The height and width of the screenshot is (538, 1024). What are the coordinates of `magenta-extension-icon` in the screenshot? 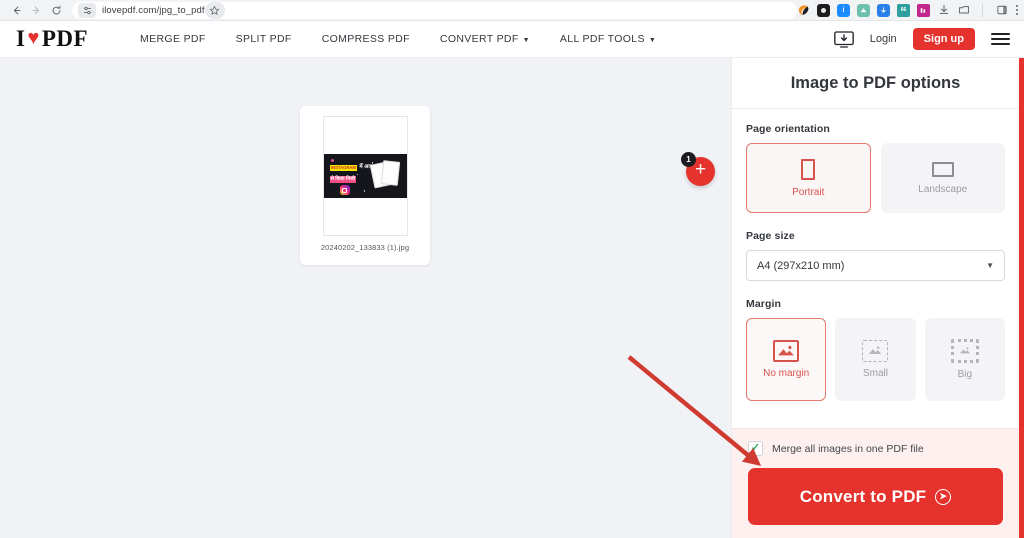 It's located at (923, 10).